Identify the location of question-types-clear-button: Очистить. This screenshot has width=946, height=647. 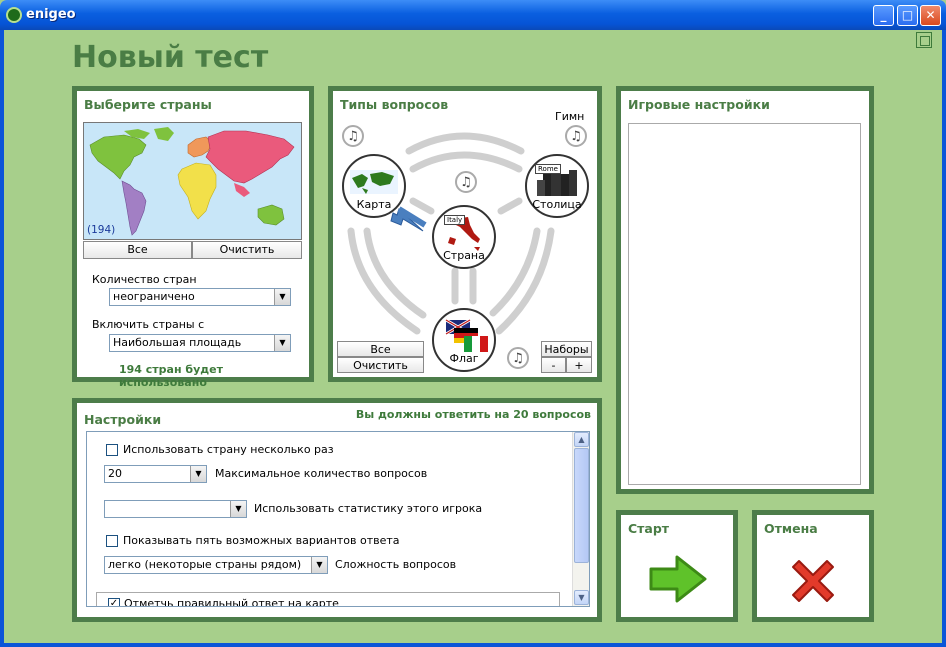
(380, 365).